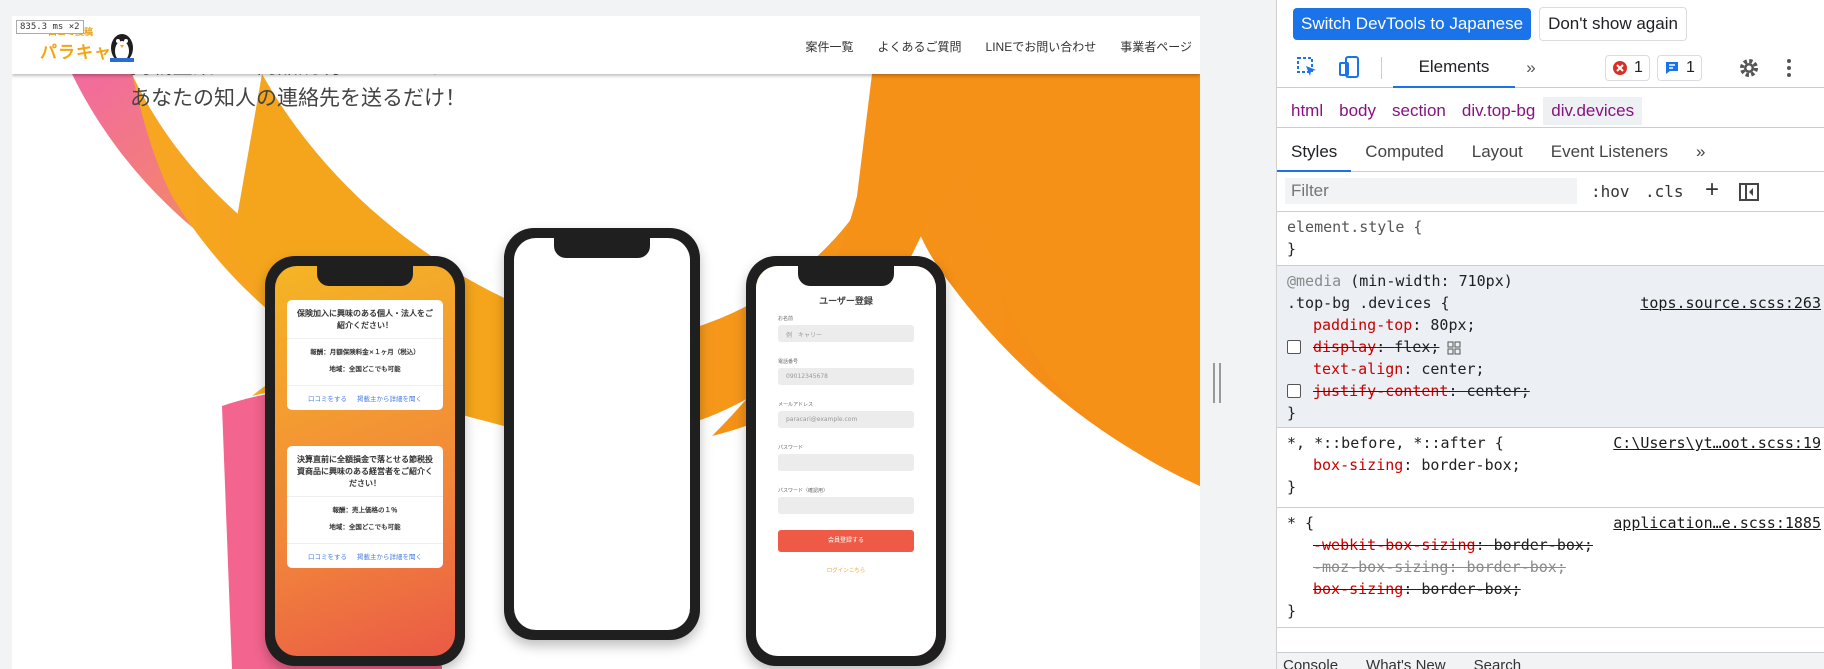 The width and height of the screenshot is (1824, 669). I want to click on decl-prop: box-sizing, so click(1358, 589).